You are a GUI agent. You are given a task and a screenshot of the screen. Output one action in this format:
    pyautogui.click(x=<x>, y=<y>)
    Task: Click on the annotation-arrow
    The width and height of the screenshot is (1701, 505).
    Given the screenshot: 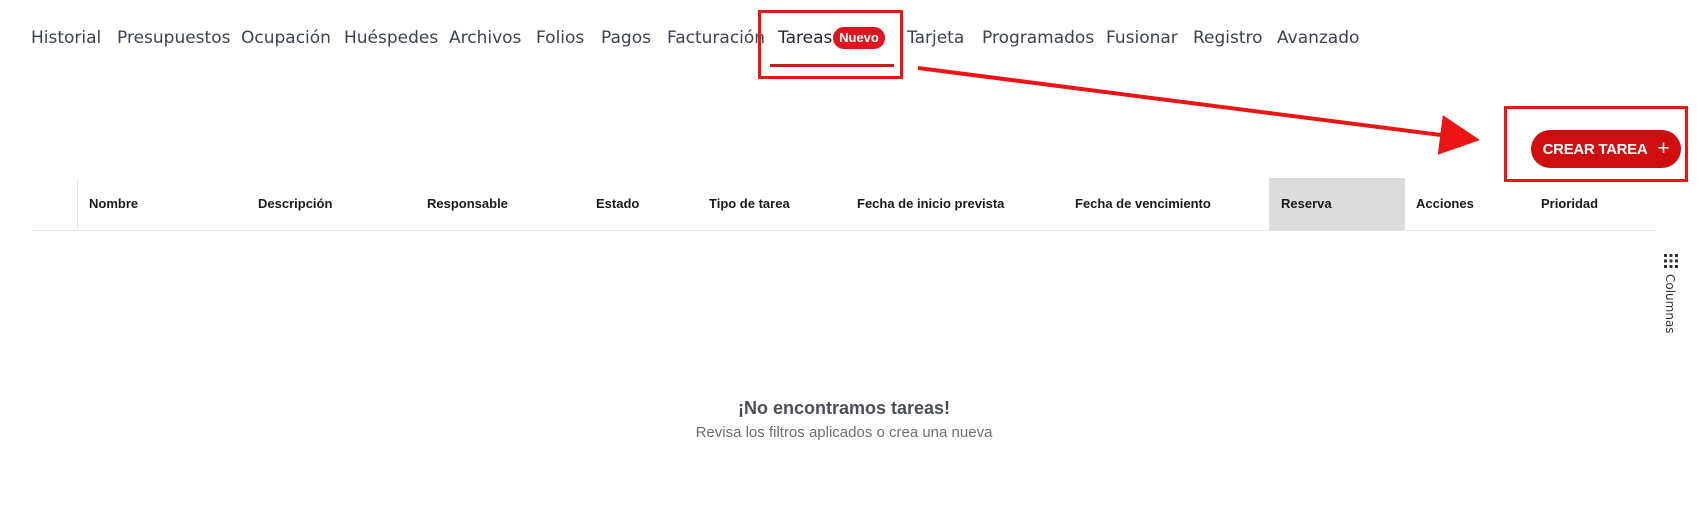 What is the action you would take?
    pyautogui.click(x=1198, y=110)
    